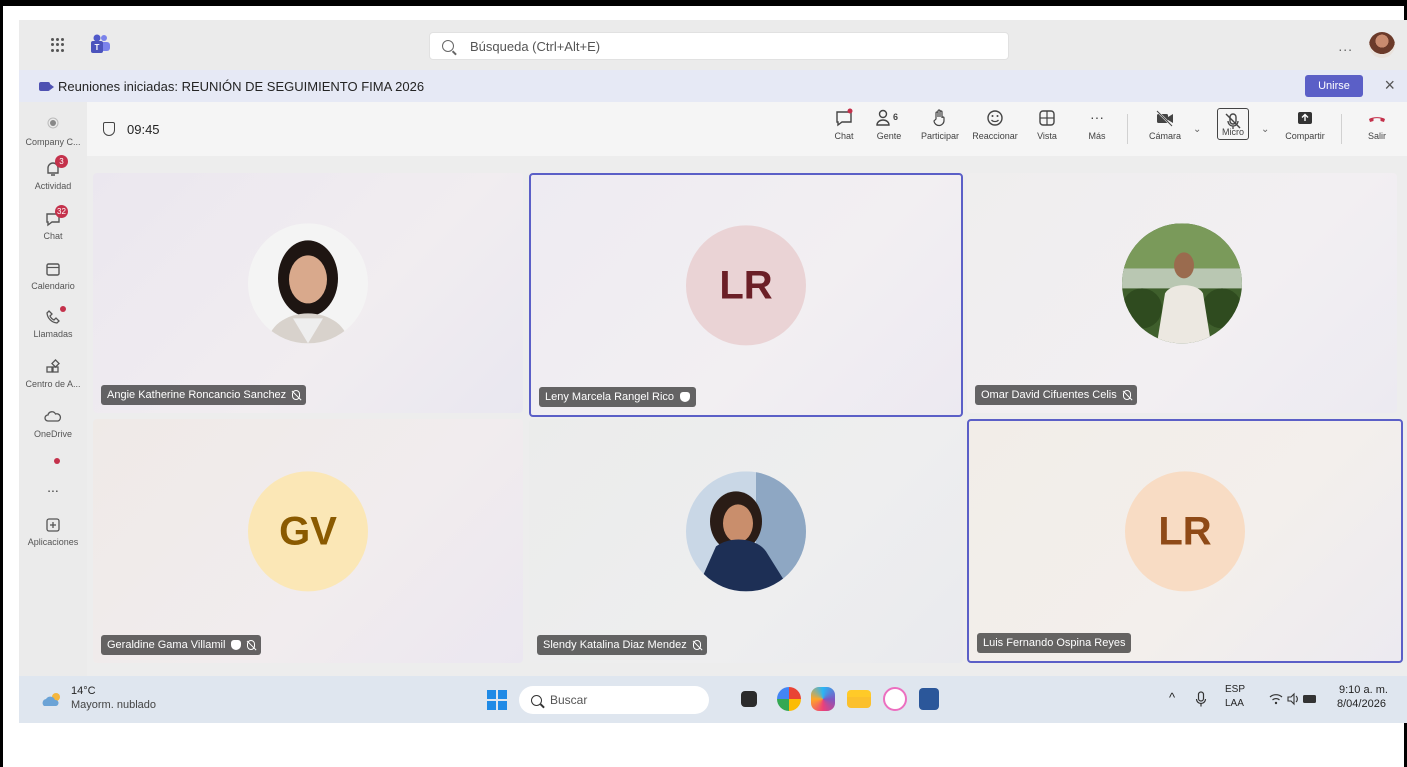 The height and width of the screenshot is (767, 1407). I want to click on rail-item-calendar: Calendario, so click(53, 275).